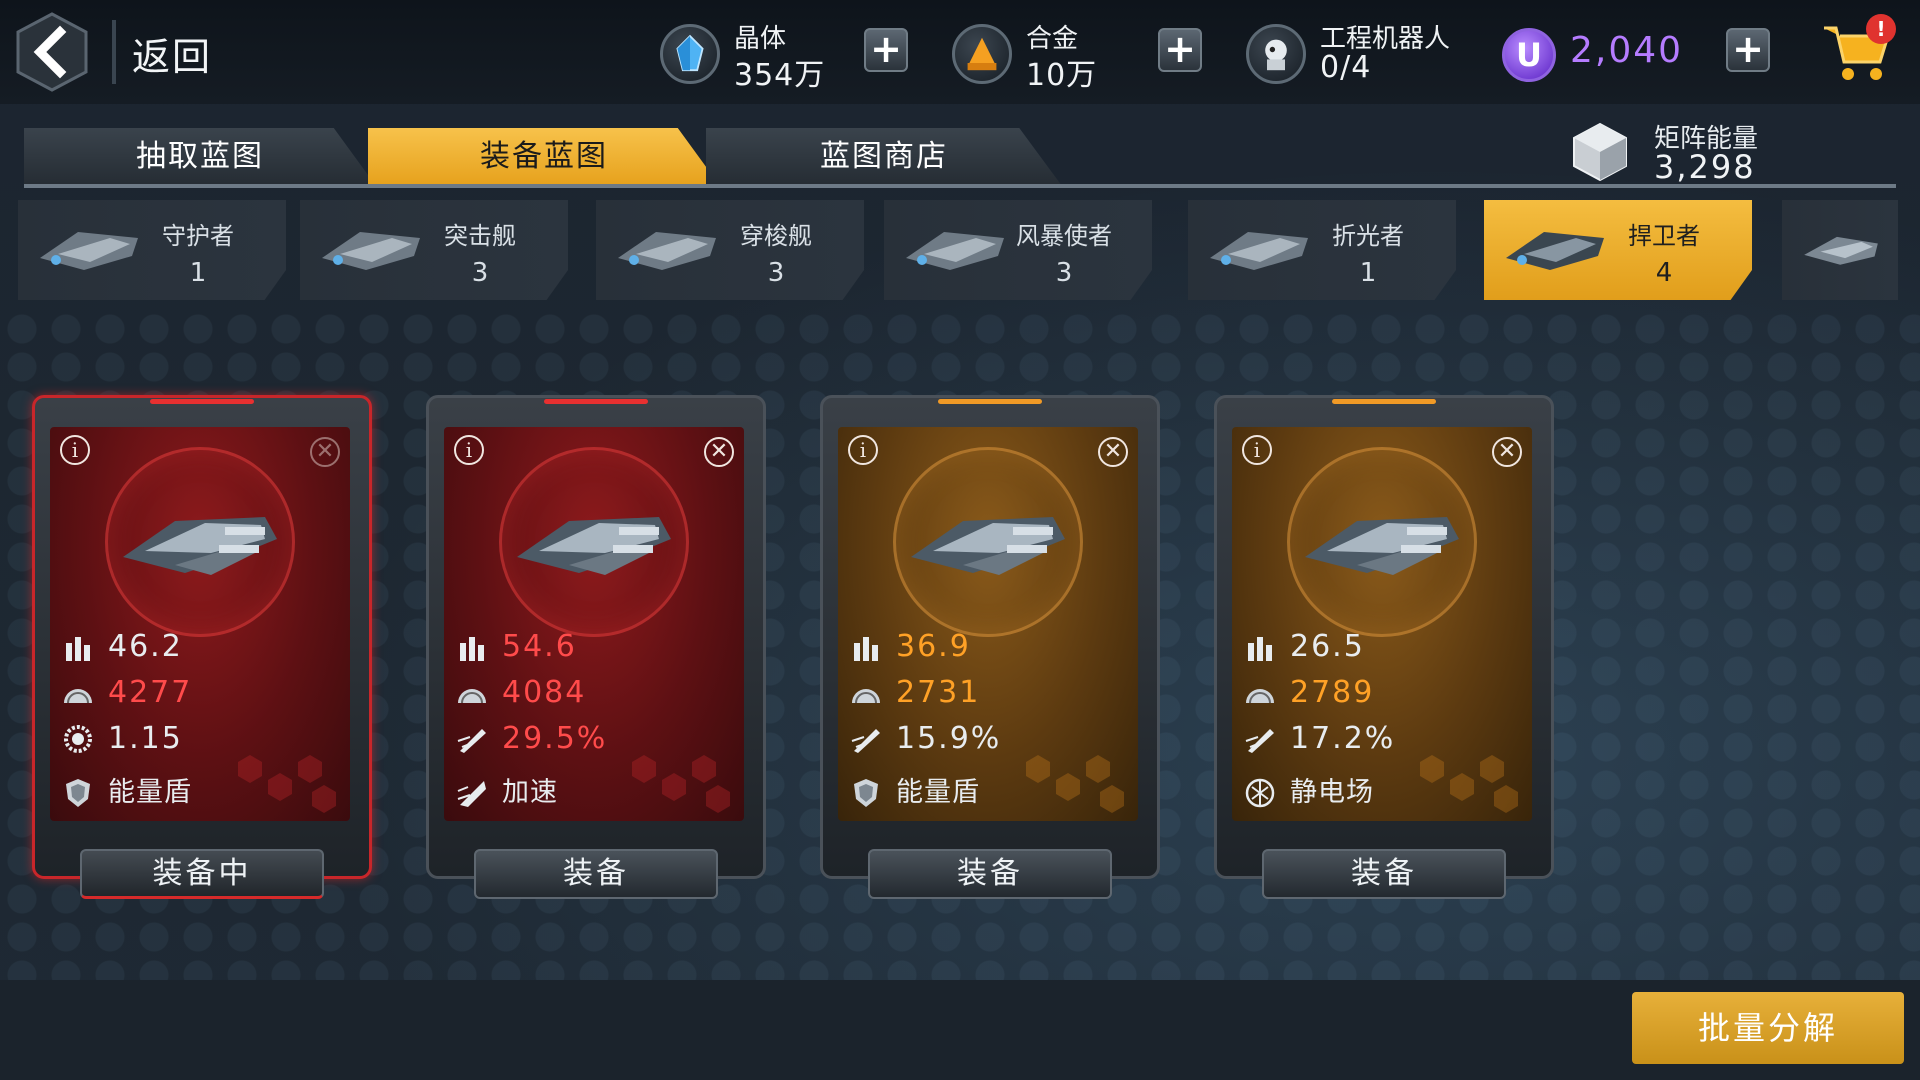 This screenshot has height=1080, width=1920. Describe the element at coordinates (949, 738) in the screenshot. I see `stat-value: 15.9%` at that location.